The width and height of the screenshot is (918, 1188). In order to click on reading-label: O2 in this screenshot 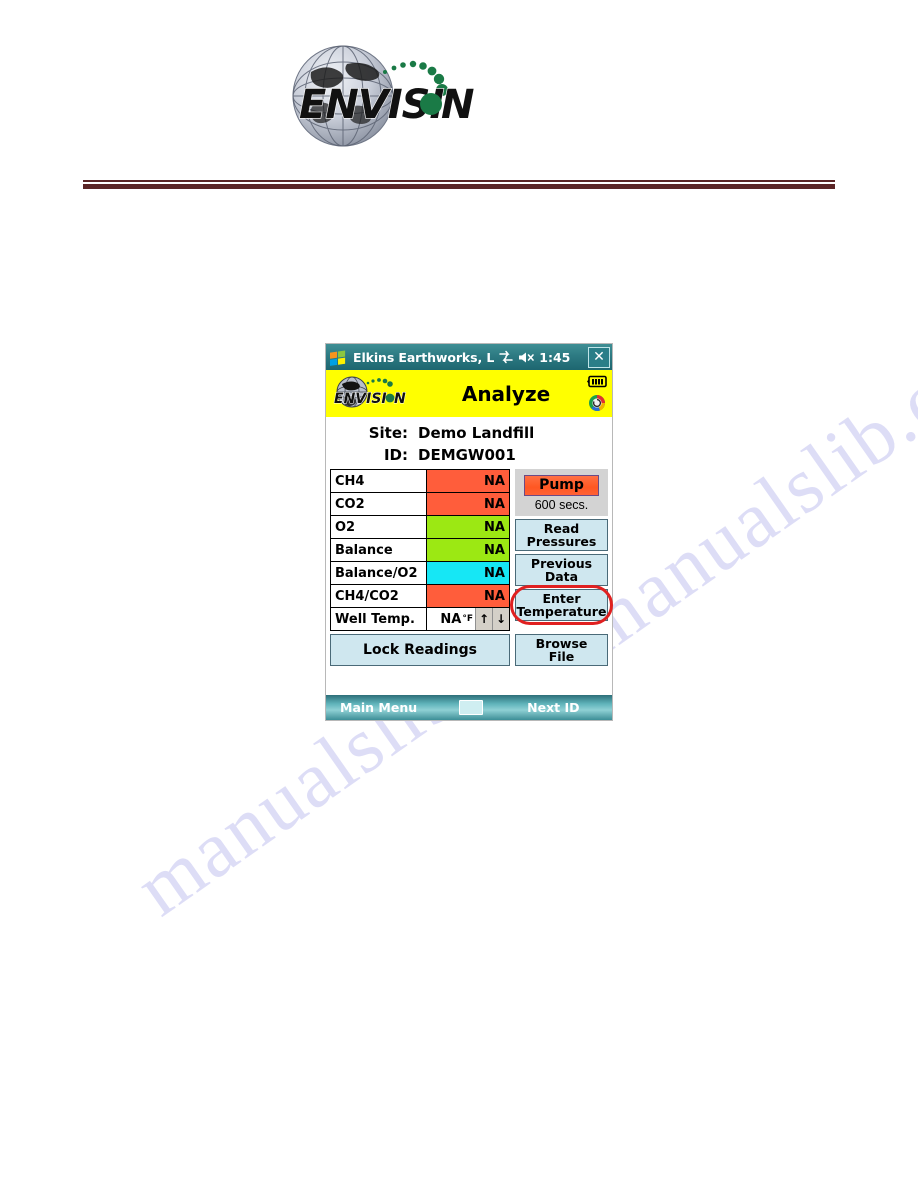, I will do `click(378, 527)`.